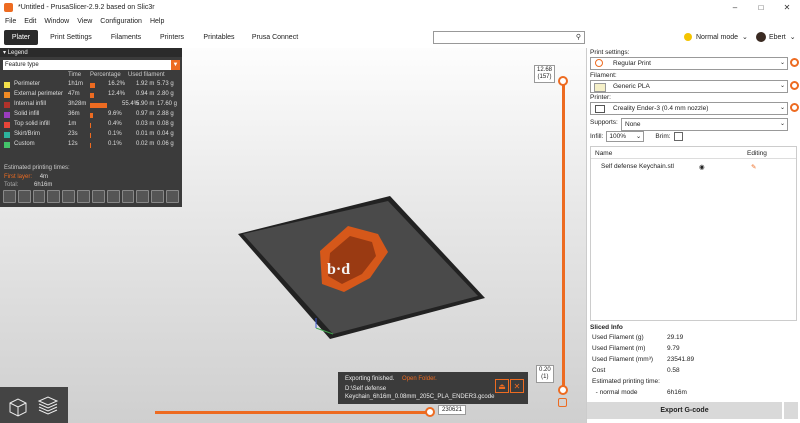  Describe the element at coordinates (98, 105) in the screenshot. I see `feature-percentage-bar` at that location.